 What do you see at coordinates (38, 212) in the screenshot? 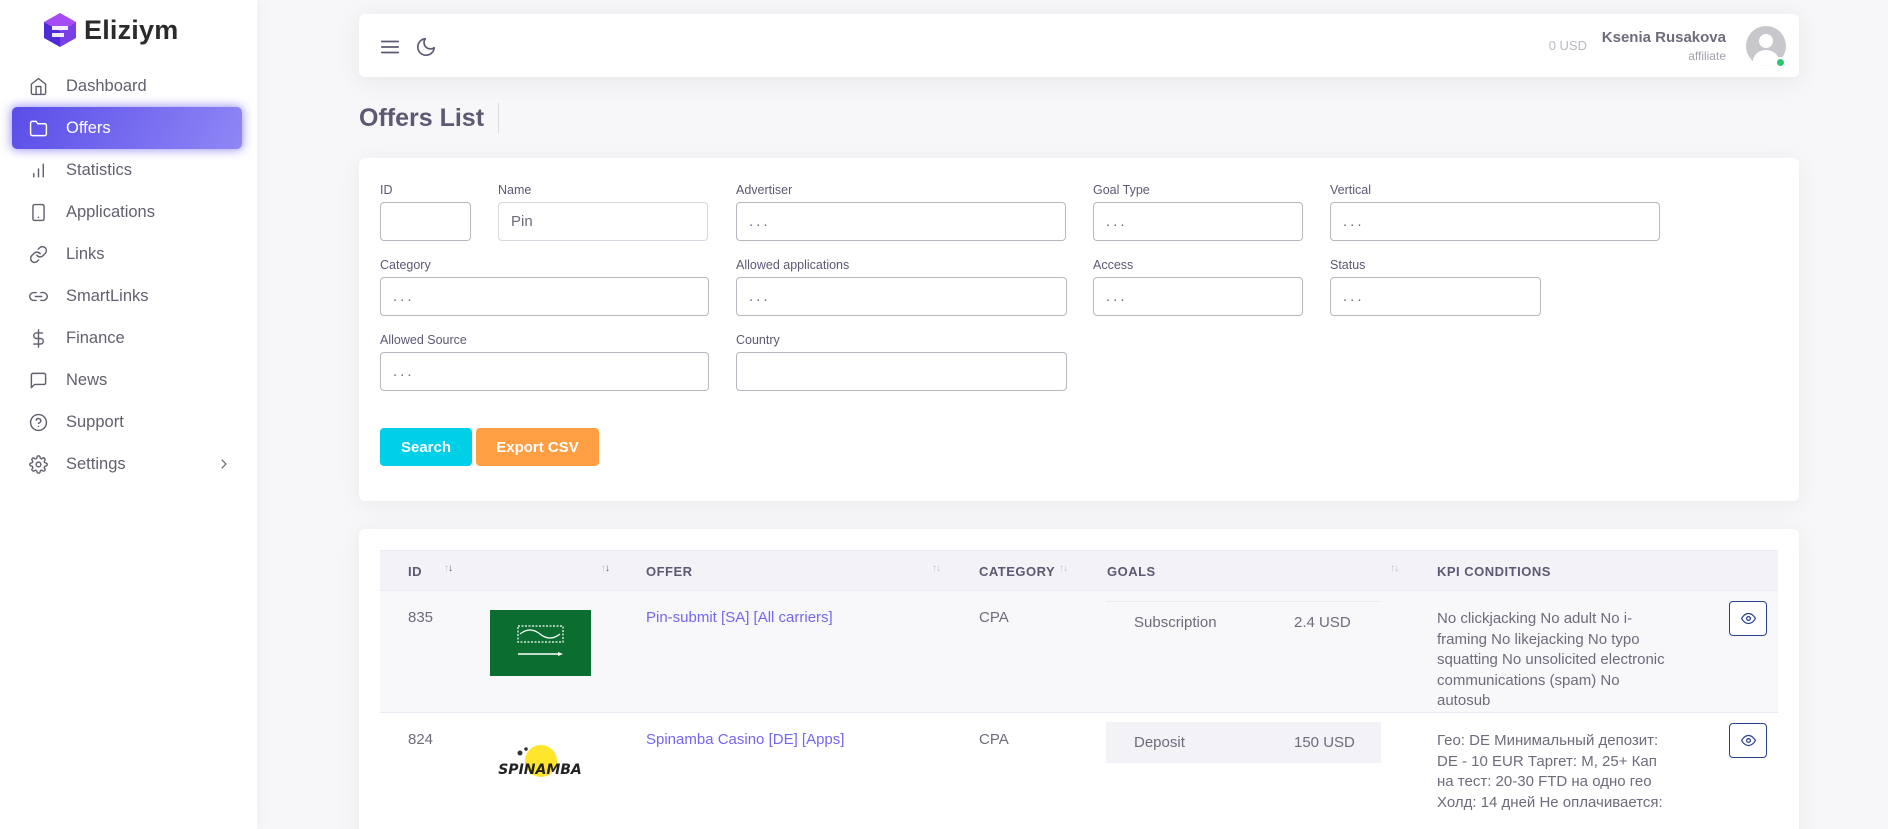
I see `smartphone-icon` at bounding box center [38, 212].